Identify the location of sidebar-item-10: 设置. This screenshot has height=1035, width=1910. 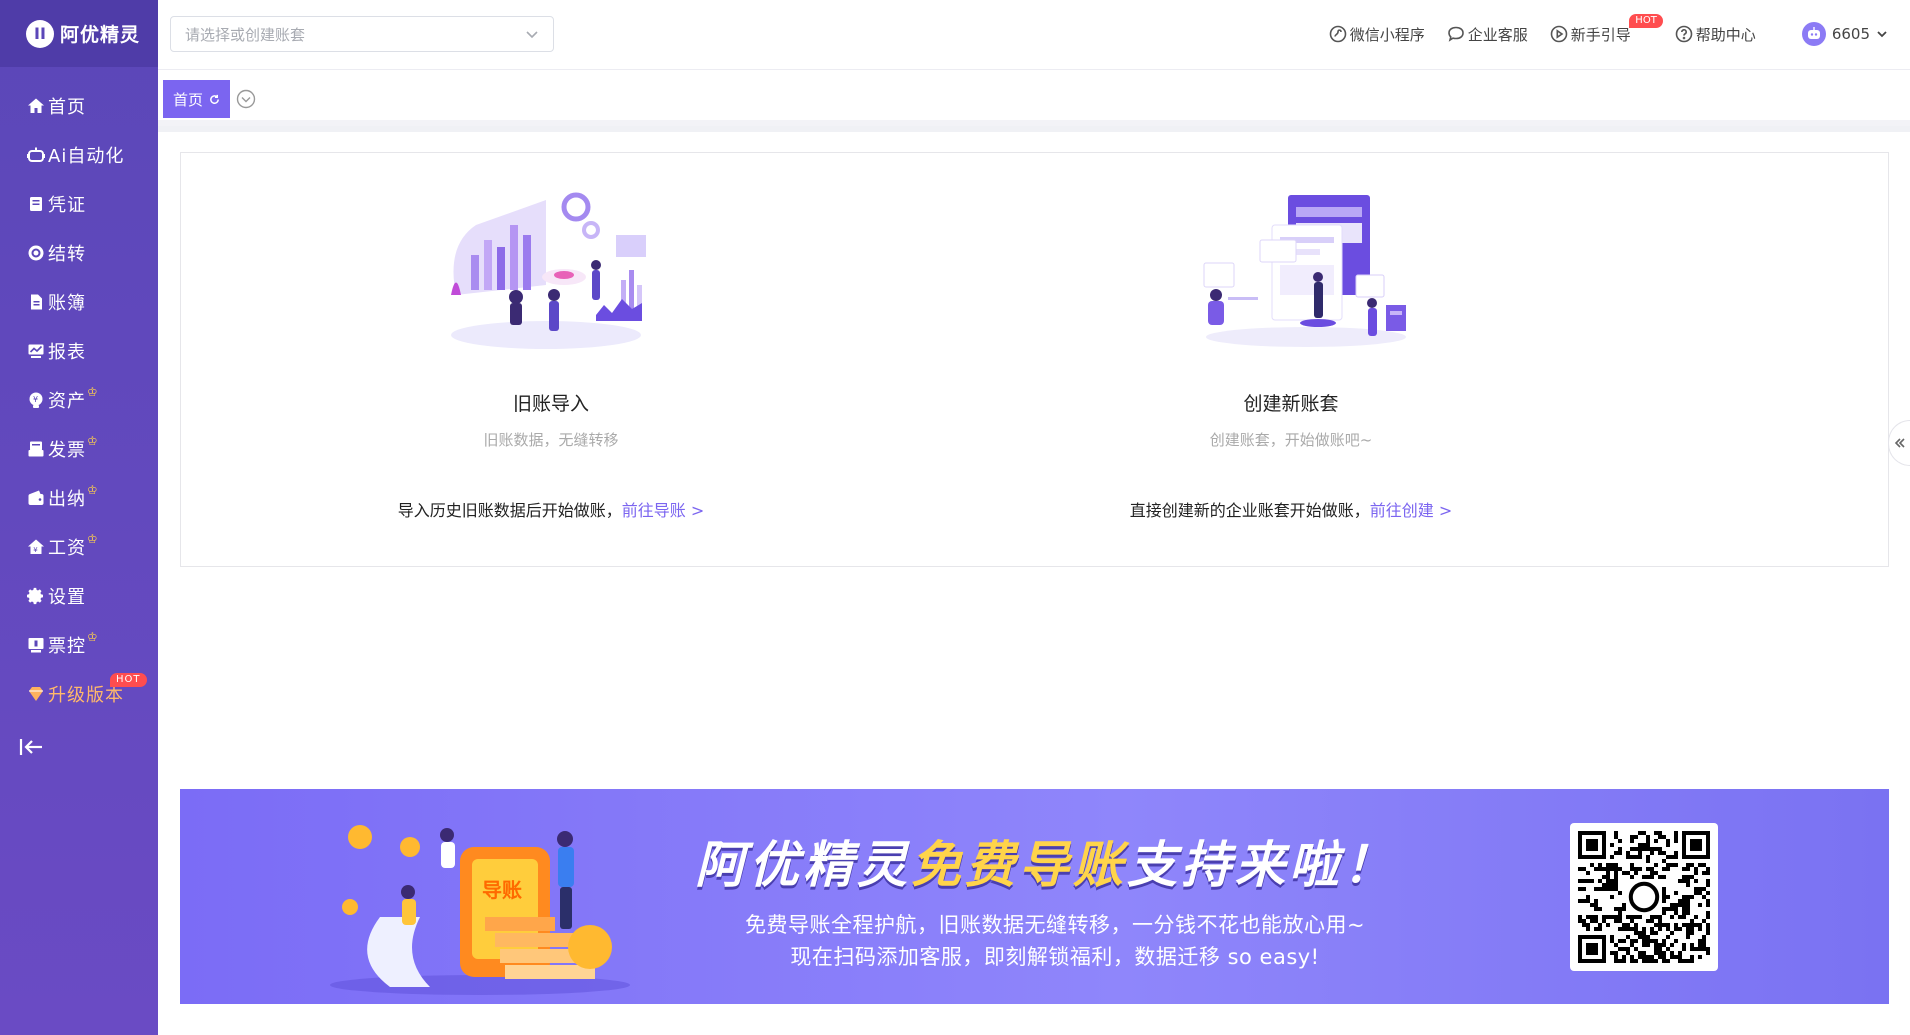
(79, 595).